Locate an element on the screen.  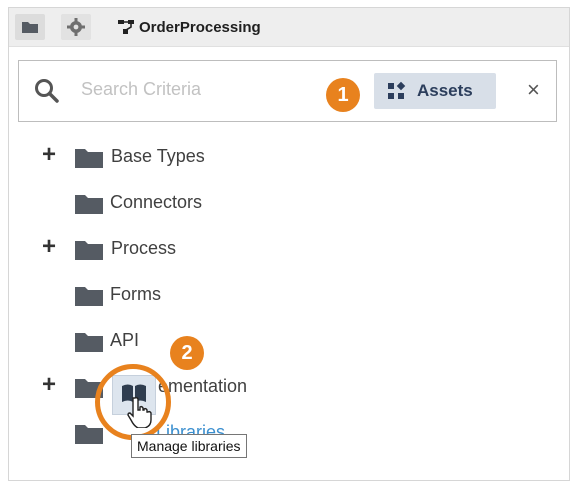
top-toolbar: OrderProcessing is located at coordinates (289, 27).